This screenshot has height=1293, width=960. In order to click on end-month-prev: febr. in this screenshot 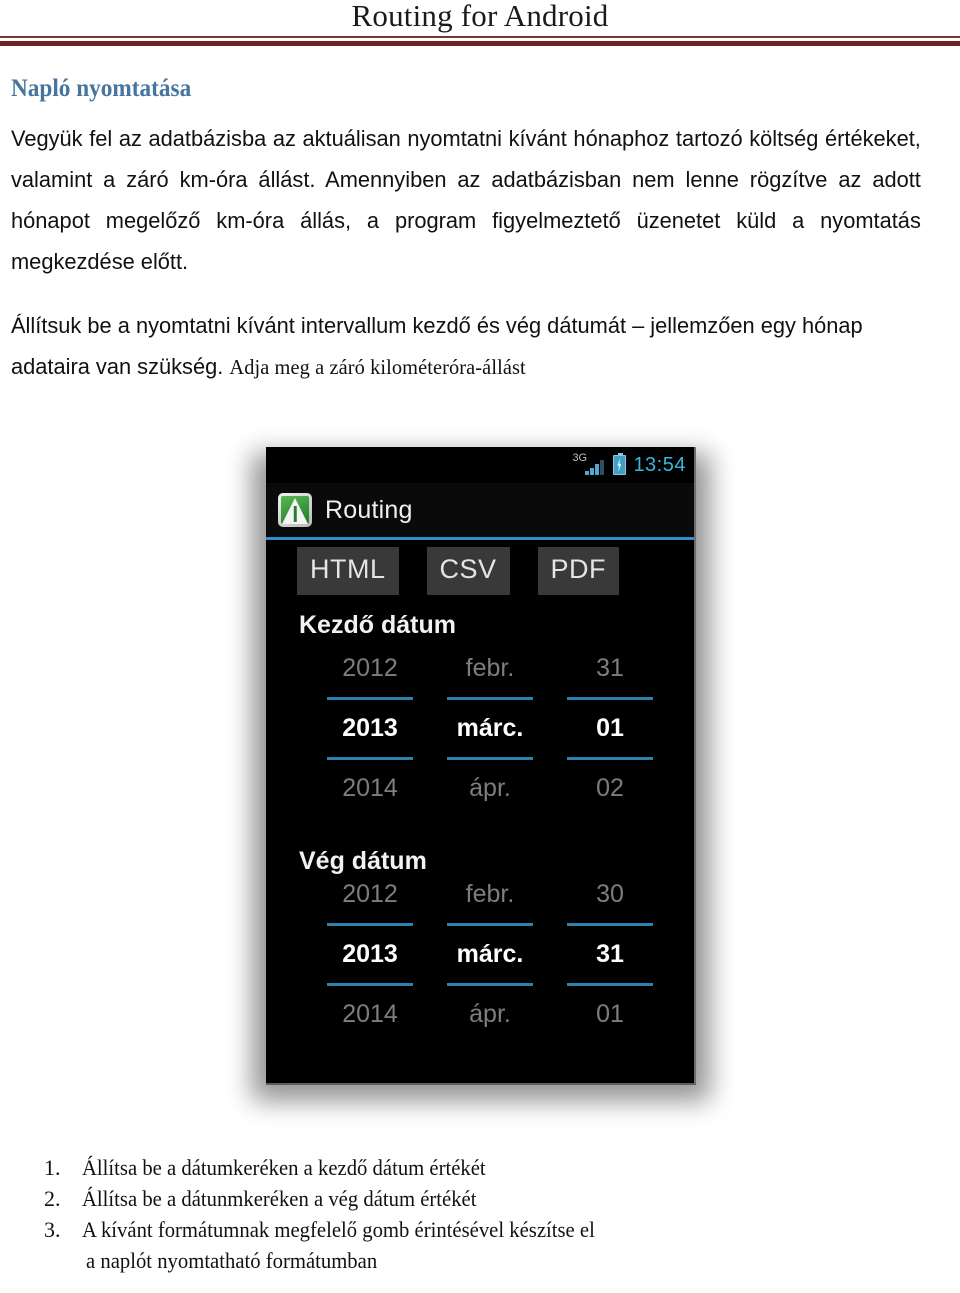, I will do `click(490, 894)`.